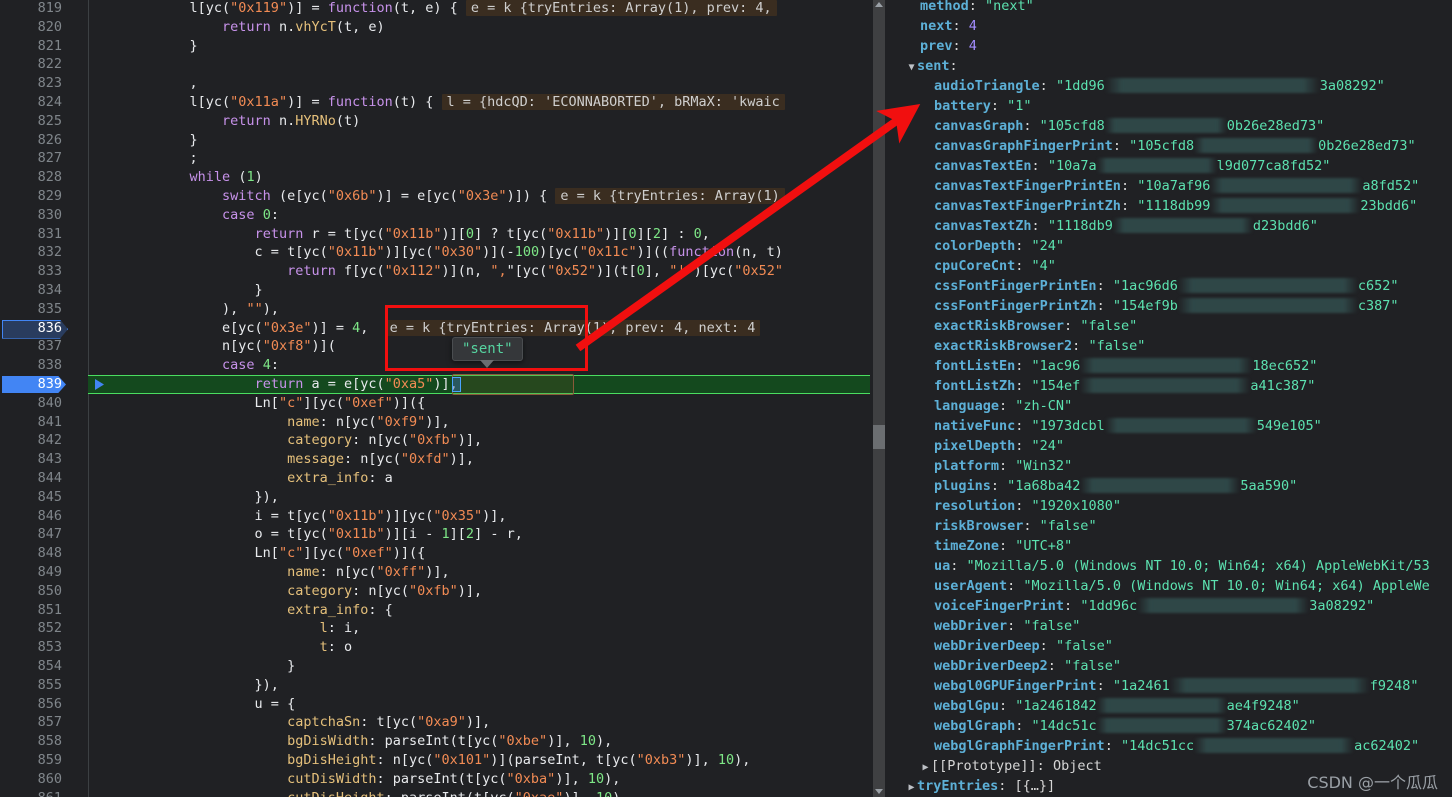 This screenshot has width=1452, height=797. What do you see at coordinates (1027, 506) in the screenshot?
I see `inspector-row: resolution: "1920x1080"` at bounding box center [1027, 506].